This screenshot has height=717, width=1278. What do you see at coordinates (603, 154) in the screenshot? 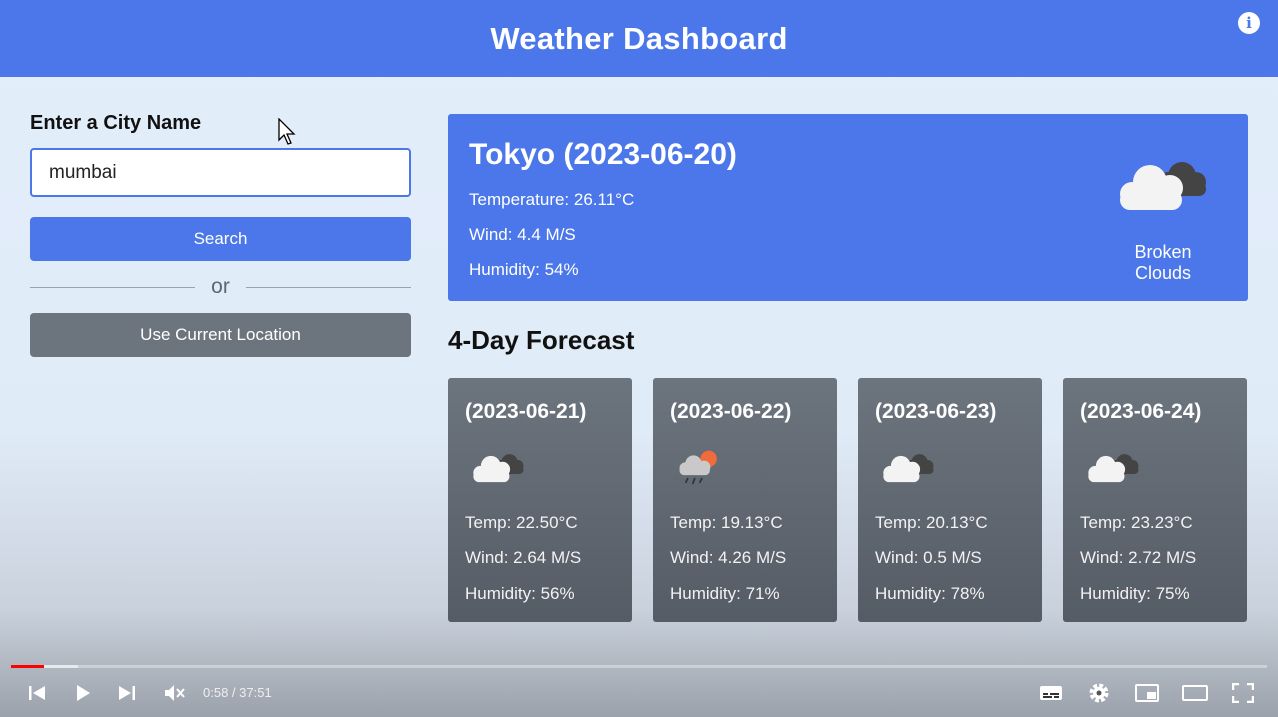
I see `current-city-title: Tokyo (2023-06-20)` at bounding box center [603, 154].